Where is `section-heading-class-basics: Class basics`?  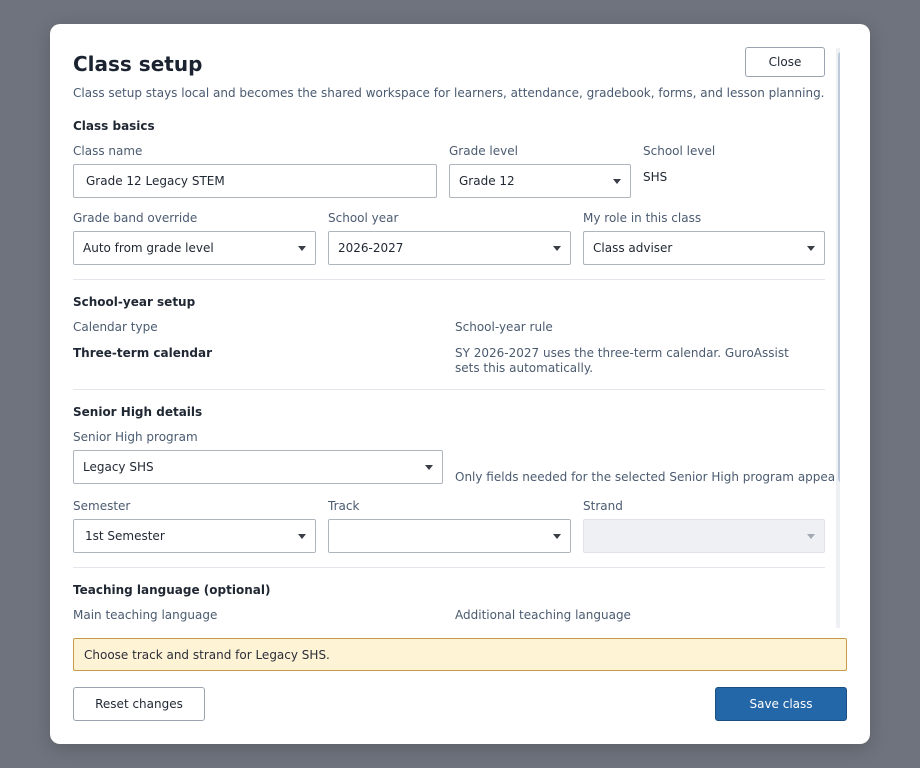 section-heading-class-basics: Class basics is located at coordinates (114, 126).